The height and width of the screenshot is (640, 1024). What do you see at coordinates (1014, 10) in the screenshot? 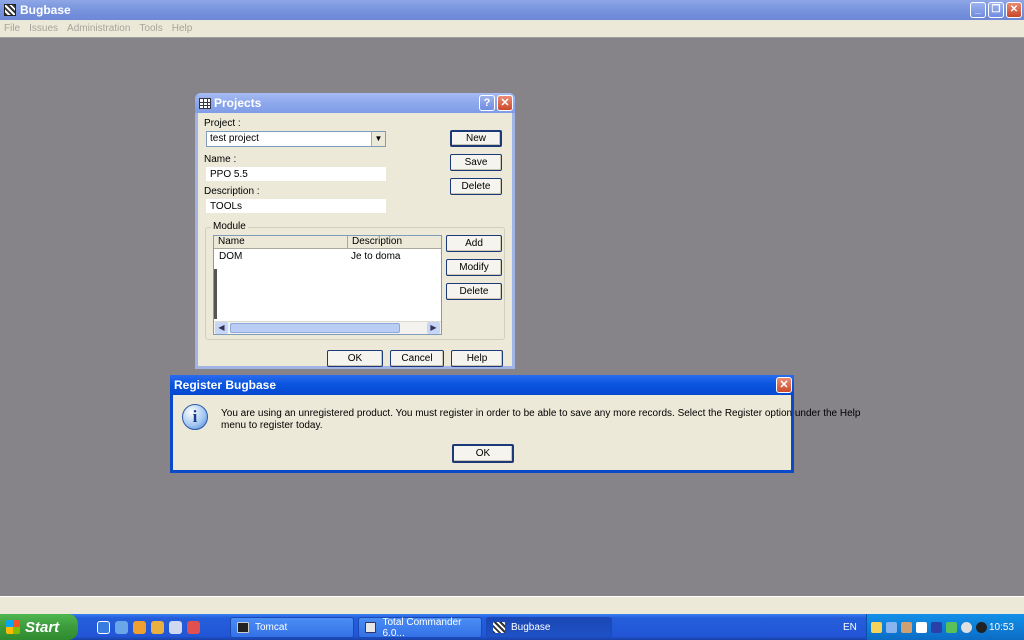
I see `close-button: ✕` at bounding box center [1014, 10].